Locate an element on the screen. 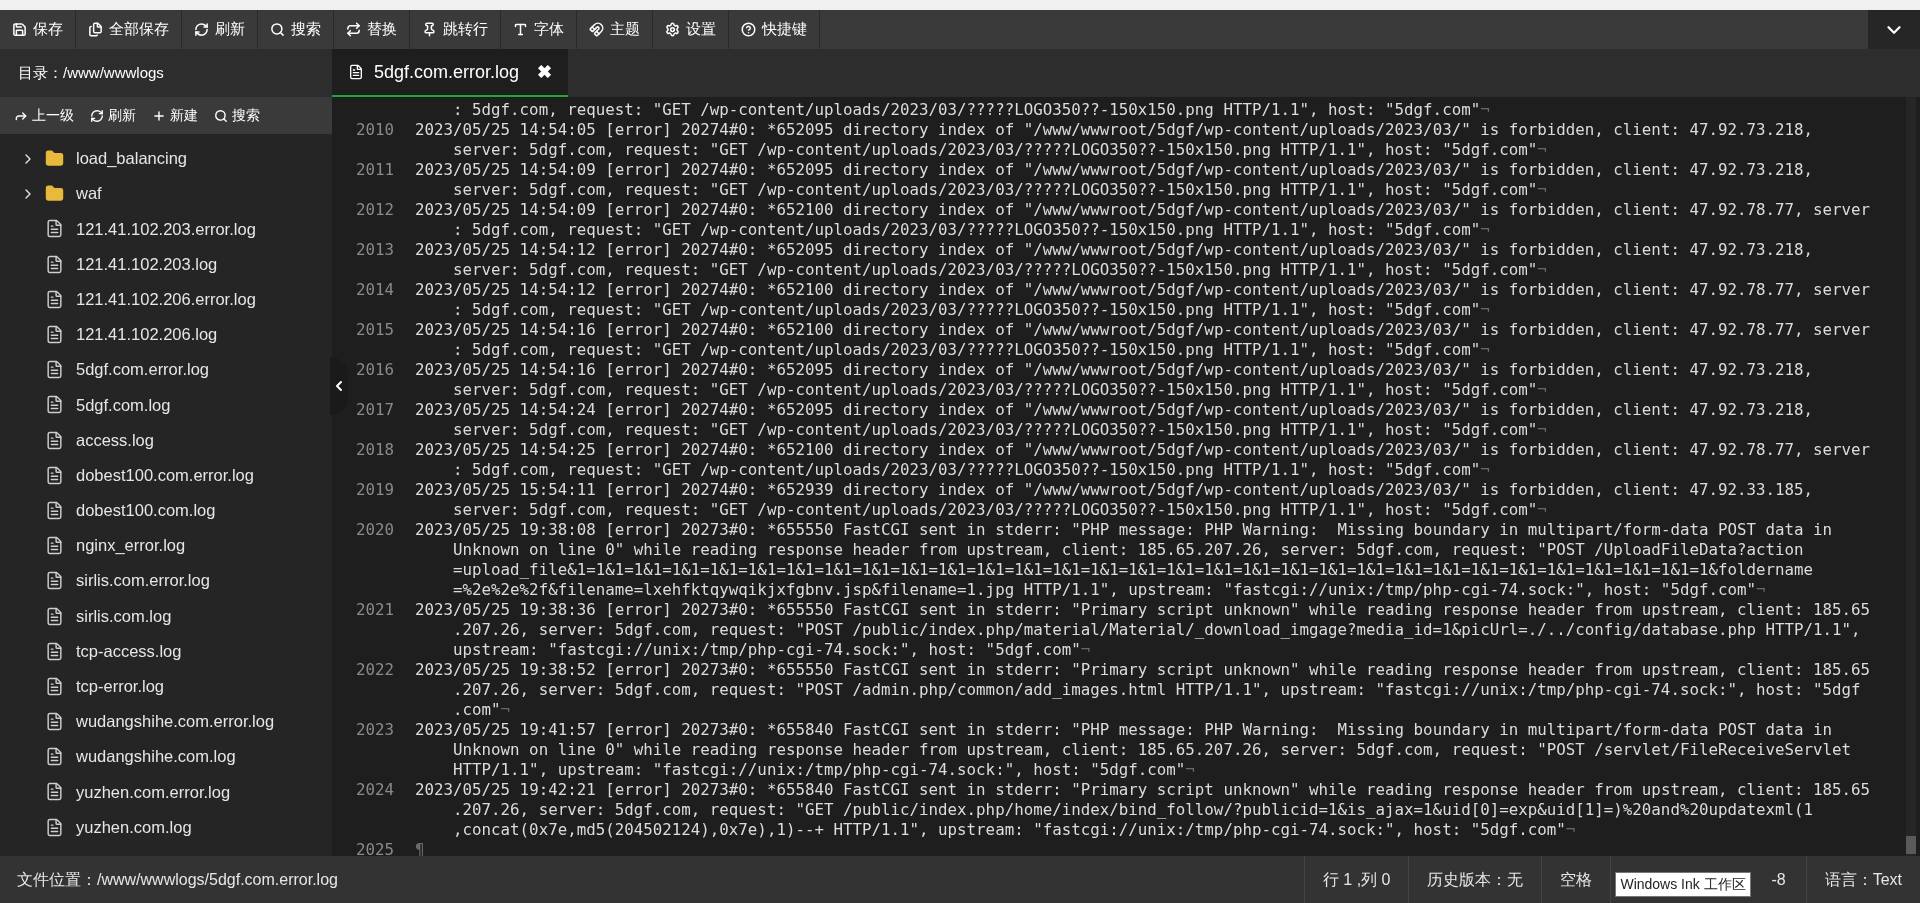  file-item: tcp-access.log is located at coordinates (166, 651).